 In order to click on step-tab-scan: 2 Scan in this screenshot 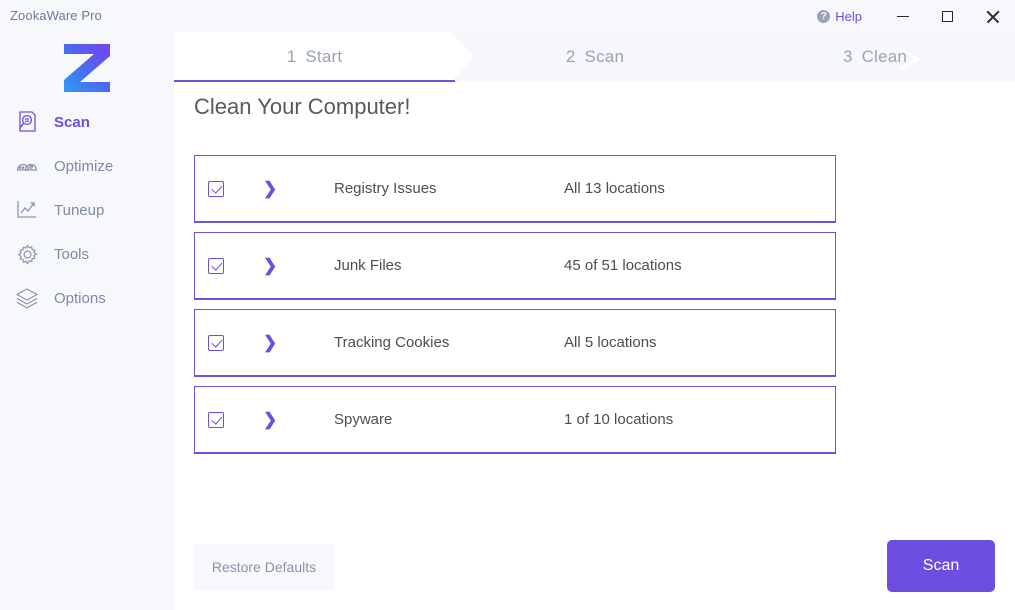, I will do `click(595, 57)`.